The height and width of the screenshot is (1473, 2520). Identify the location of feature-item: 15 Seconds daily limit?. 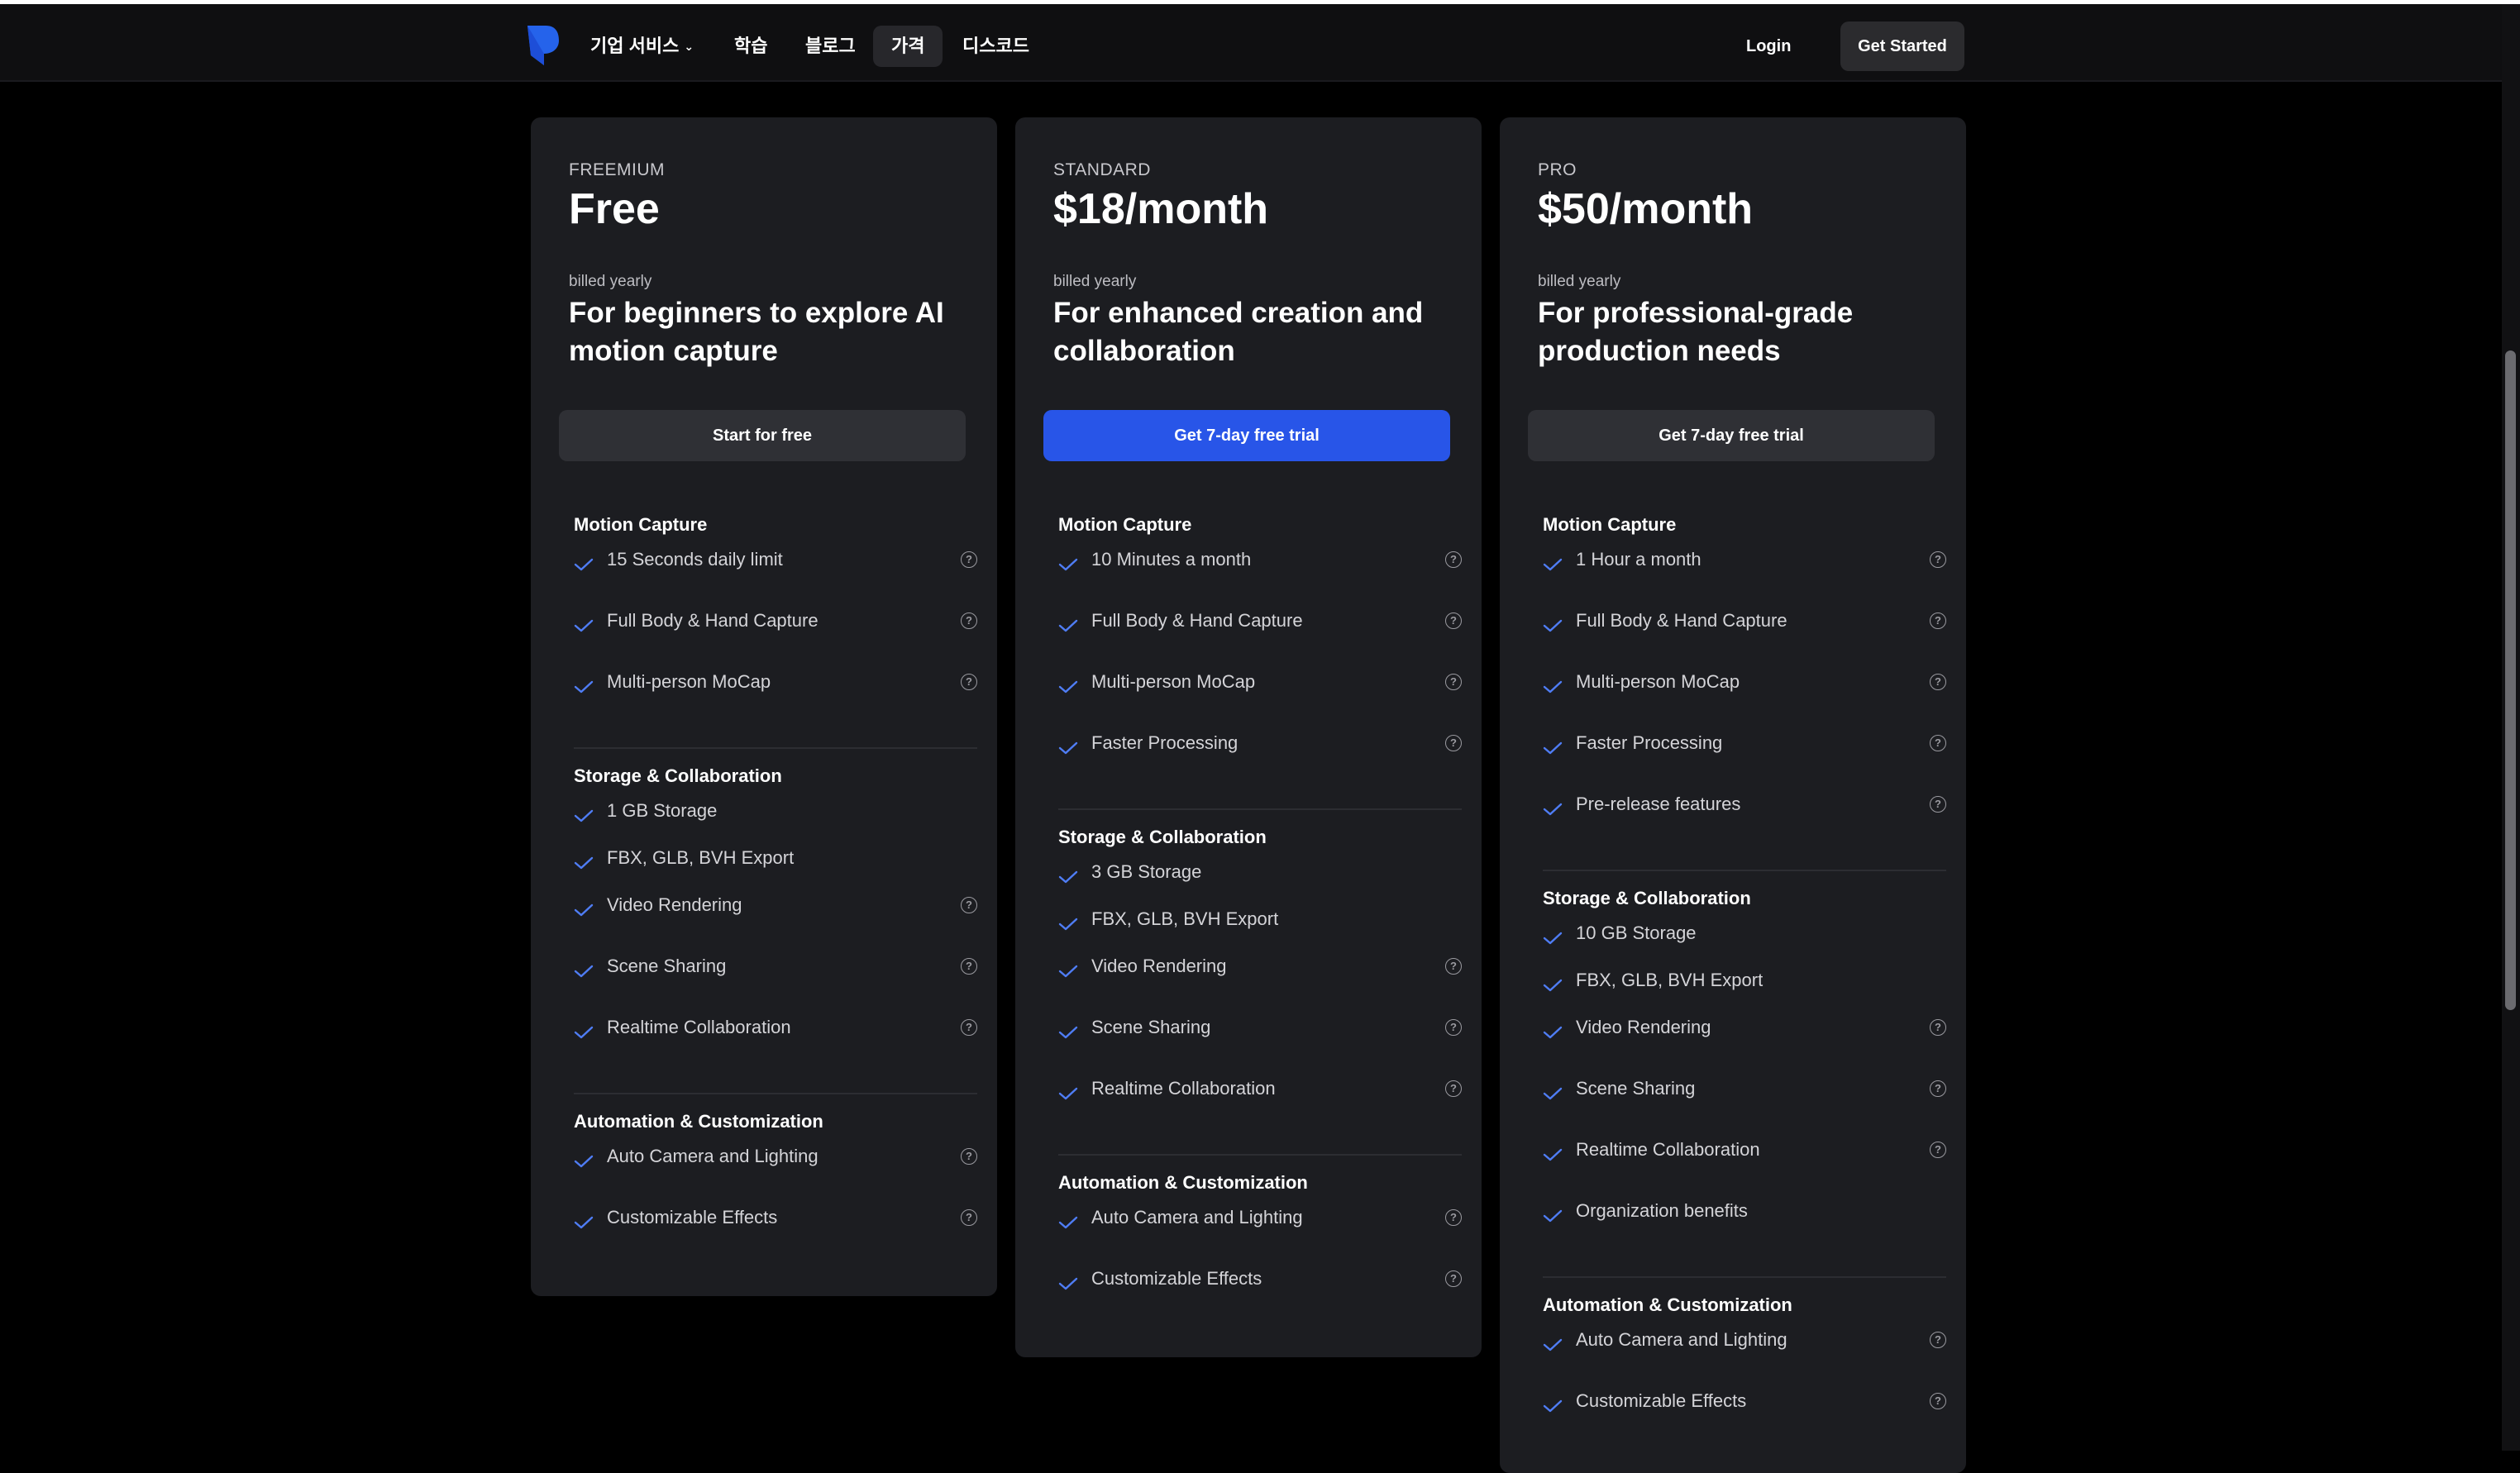
(776, 559).